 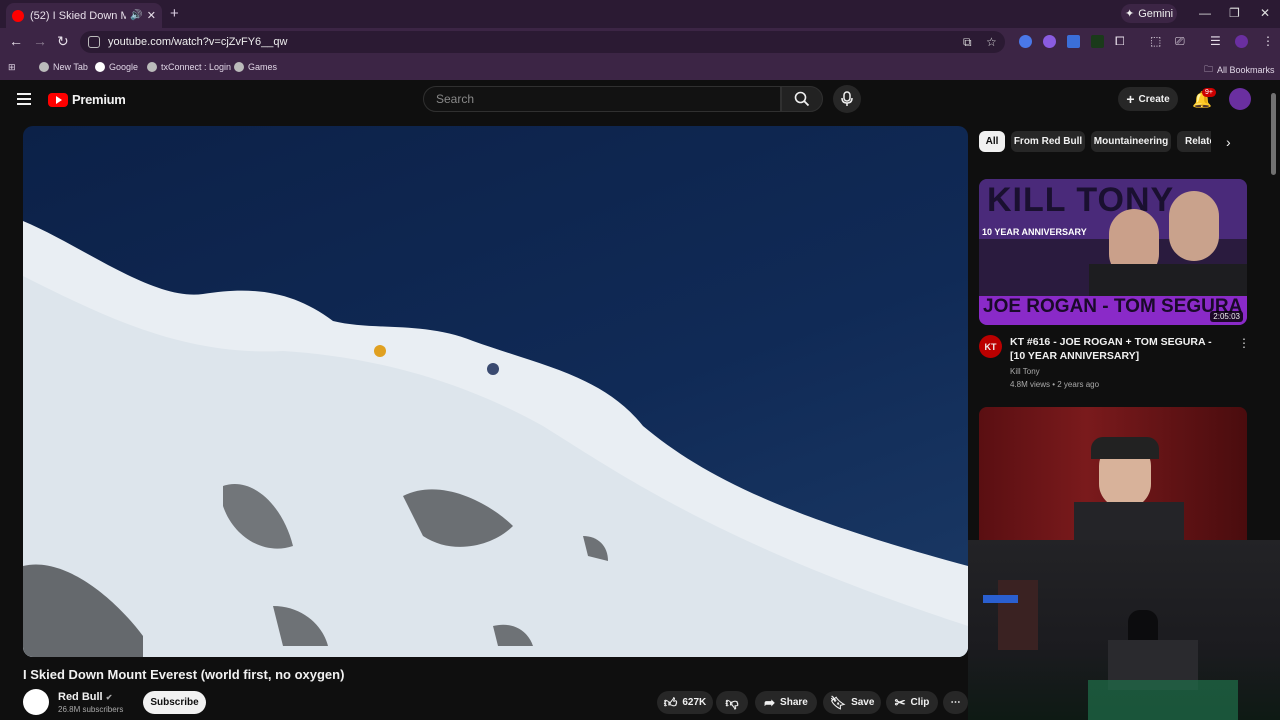 What do you see at coordinates (1113, 306) in the screenshot?
I see `thumbnail-text: JOE ROGAN - TOM SEGURA` at bounding box center [1113, 306].